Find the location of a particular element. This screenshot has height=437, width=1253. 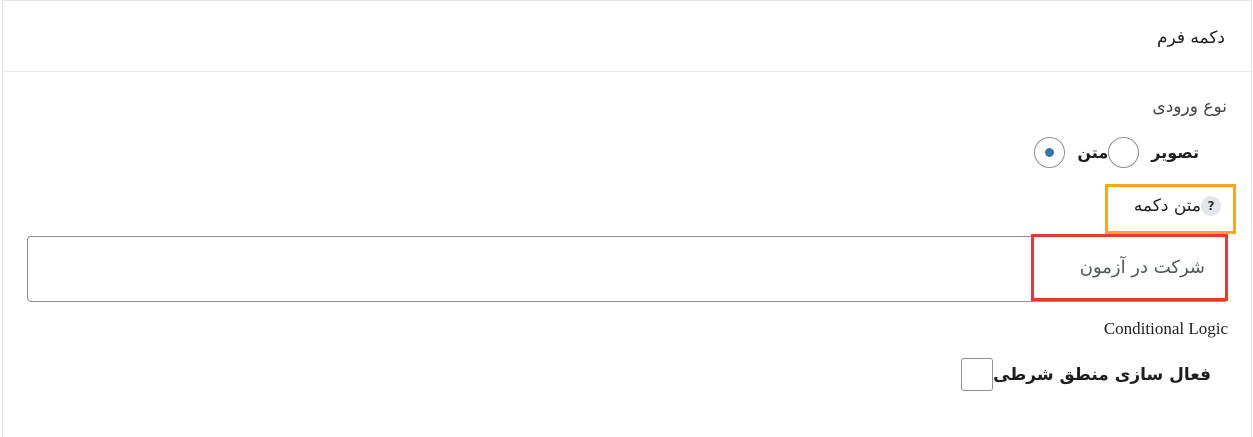

conditional-logic-checkbox-row: فعال سازی منطق شرطی is located at coordinates (1086, 374).